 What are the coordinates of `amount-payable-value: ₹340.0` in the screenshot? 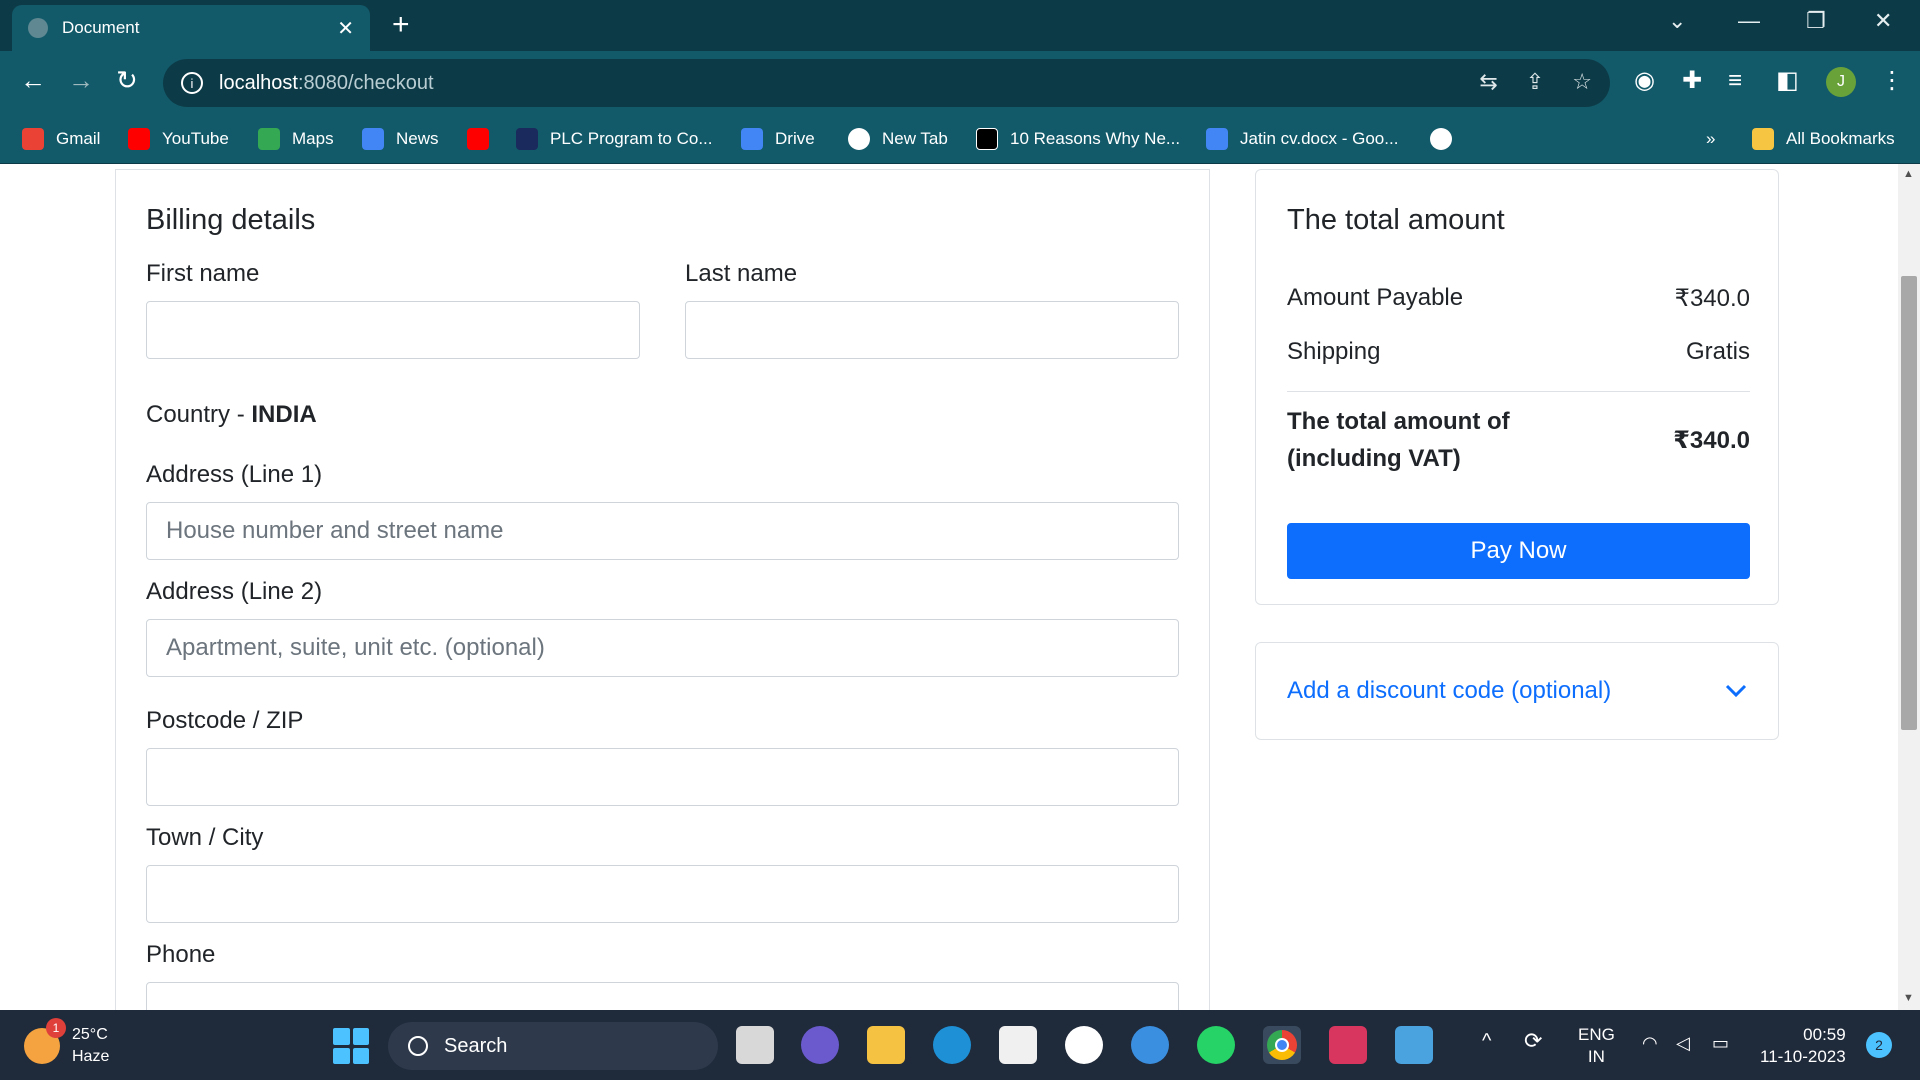 It's located at (1712, 298).